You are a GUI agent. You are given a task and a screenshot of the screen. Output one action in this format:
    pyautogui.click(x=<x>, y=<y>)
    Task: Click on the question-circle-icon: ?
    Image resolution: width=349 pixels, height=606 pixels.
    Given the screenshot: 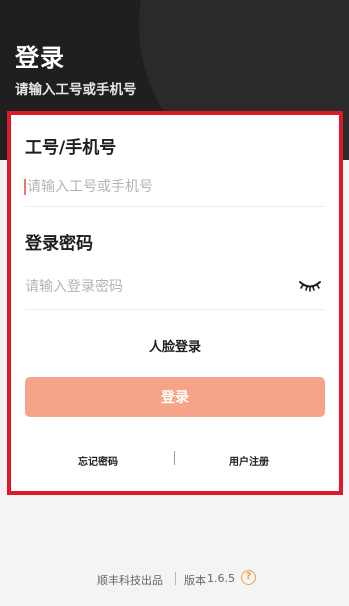 What is the action you would take?
    pyautogui.click(x=248, y=577)
    